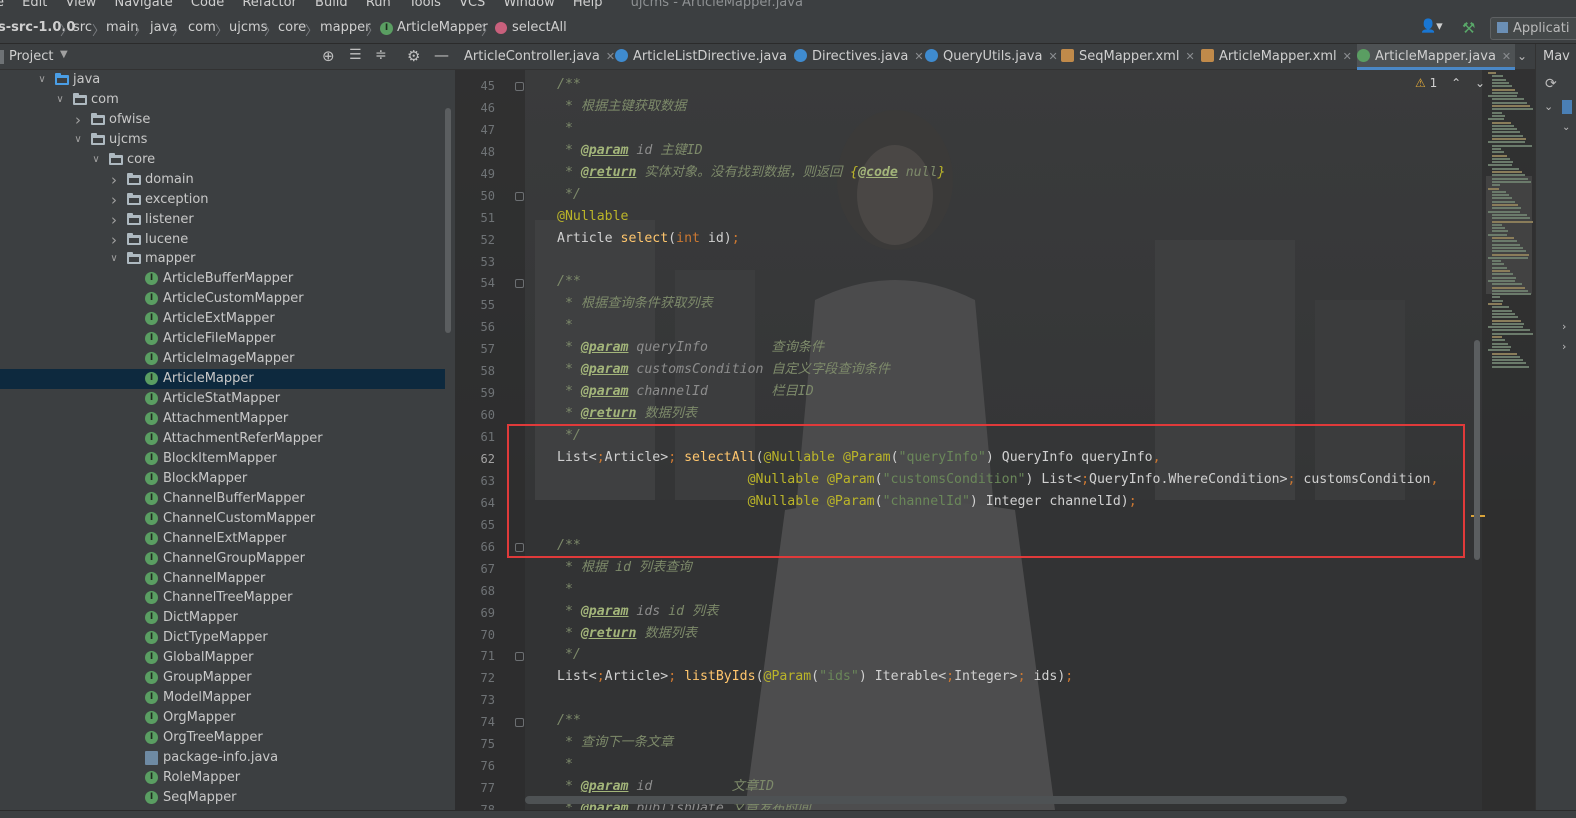 The height and width of the screenshot is (818, 1576). Describe the element at coordinates (541, 57) in the screenshot. I see `editor-tab: ArticleController.java ✕` at that location.